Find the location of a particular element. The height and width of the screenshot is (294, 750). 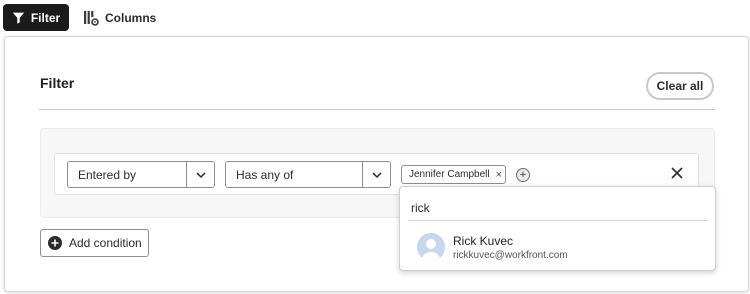

columns-button-label: Columns is located at coordinates (131, 17).